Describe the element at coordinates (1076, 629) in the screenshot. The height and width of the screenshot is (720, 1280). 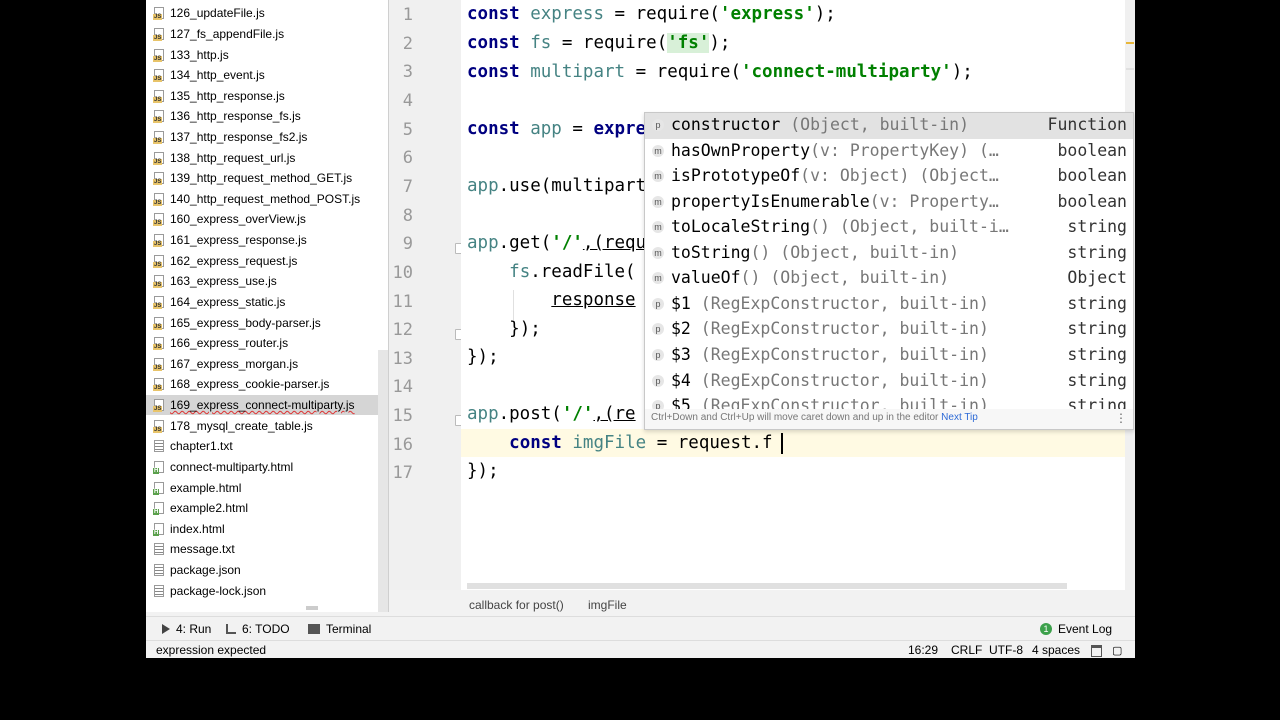
I see `event-log-button: 1 Event Log` at that location.